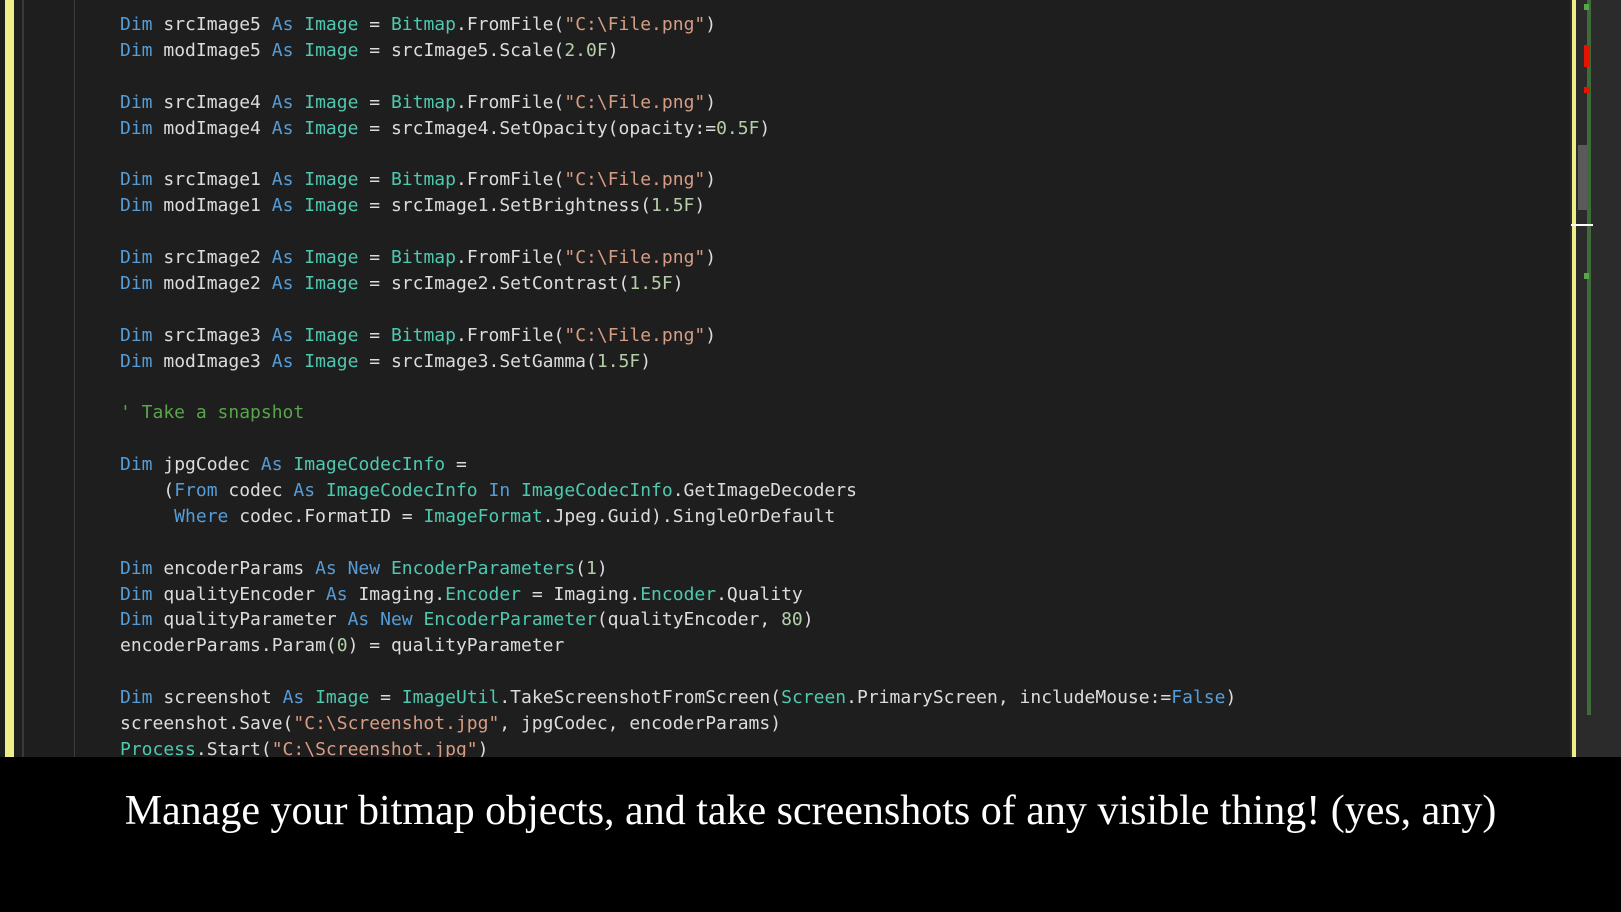  I want to click on code-token: modImage4, so click(217, 128).